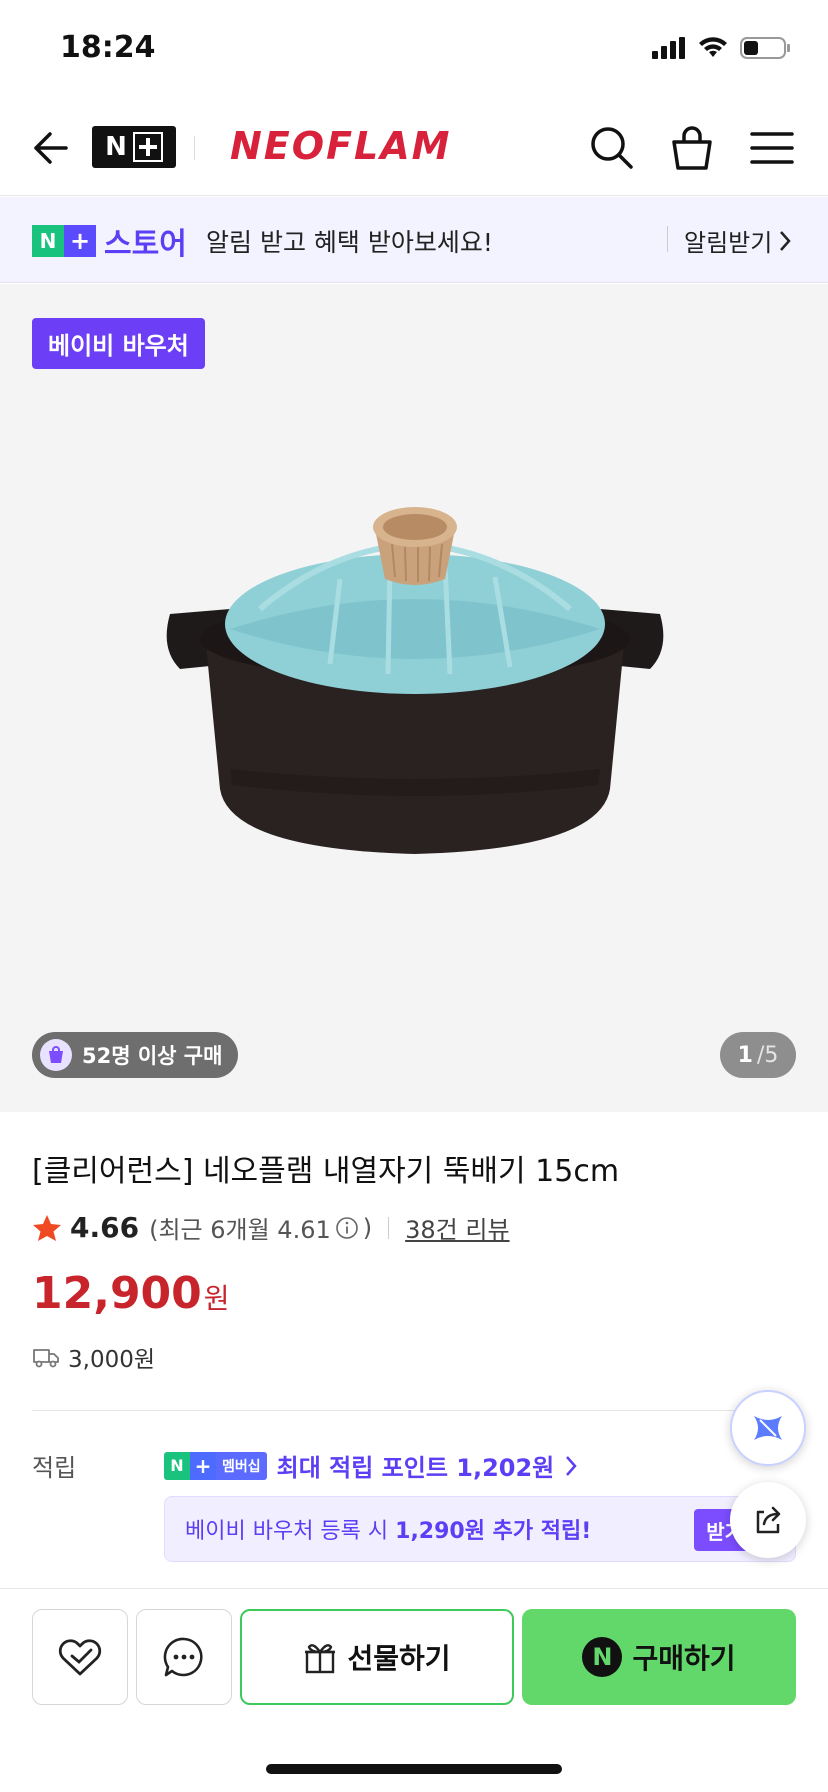 The width and height of the screenshot is (828, 1792). I want to click on max-points-link: N + 멤버십 최대 적립 포인트 1,202원, so click(371, 1465).